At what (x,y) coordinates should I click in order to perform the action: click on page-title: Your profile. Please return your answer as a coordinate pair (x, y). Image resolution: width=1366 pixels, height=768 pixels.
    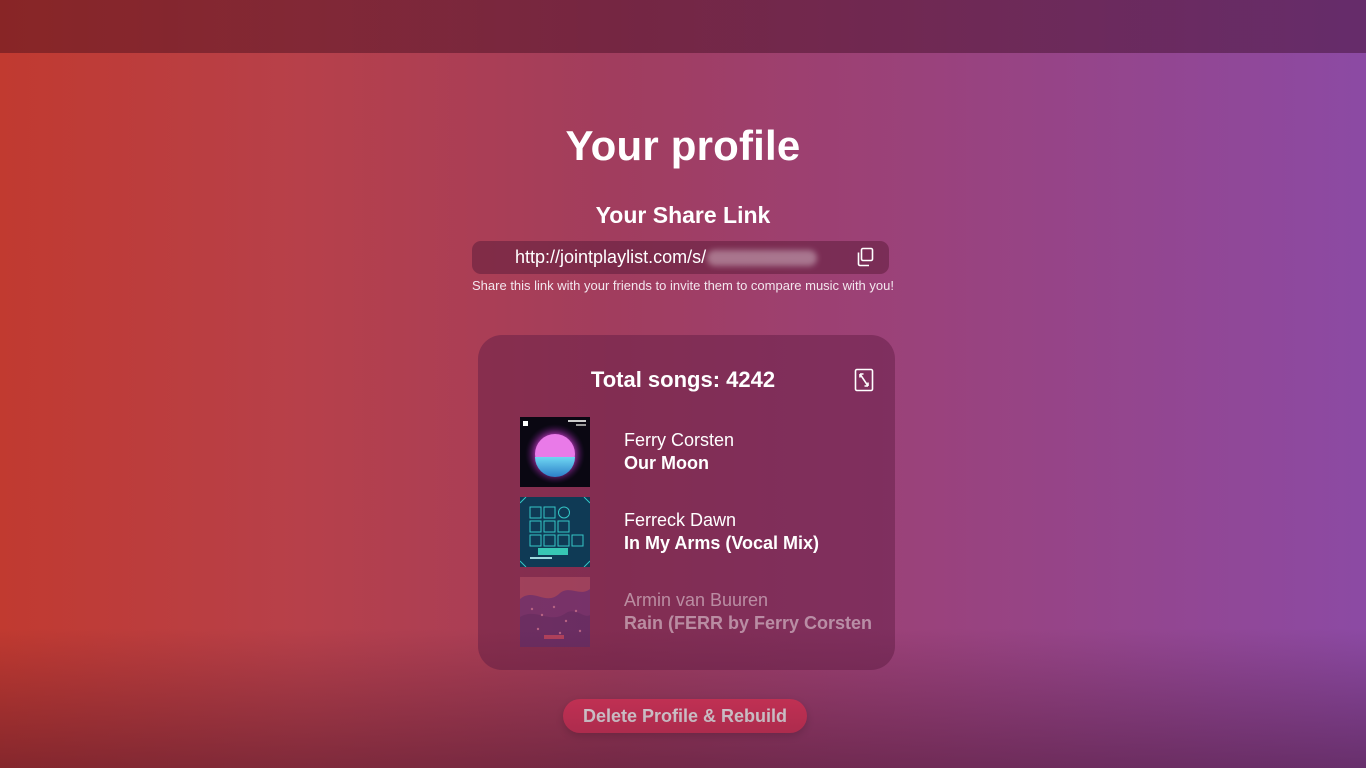
    Looking at the image, I should click on (683, 145).